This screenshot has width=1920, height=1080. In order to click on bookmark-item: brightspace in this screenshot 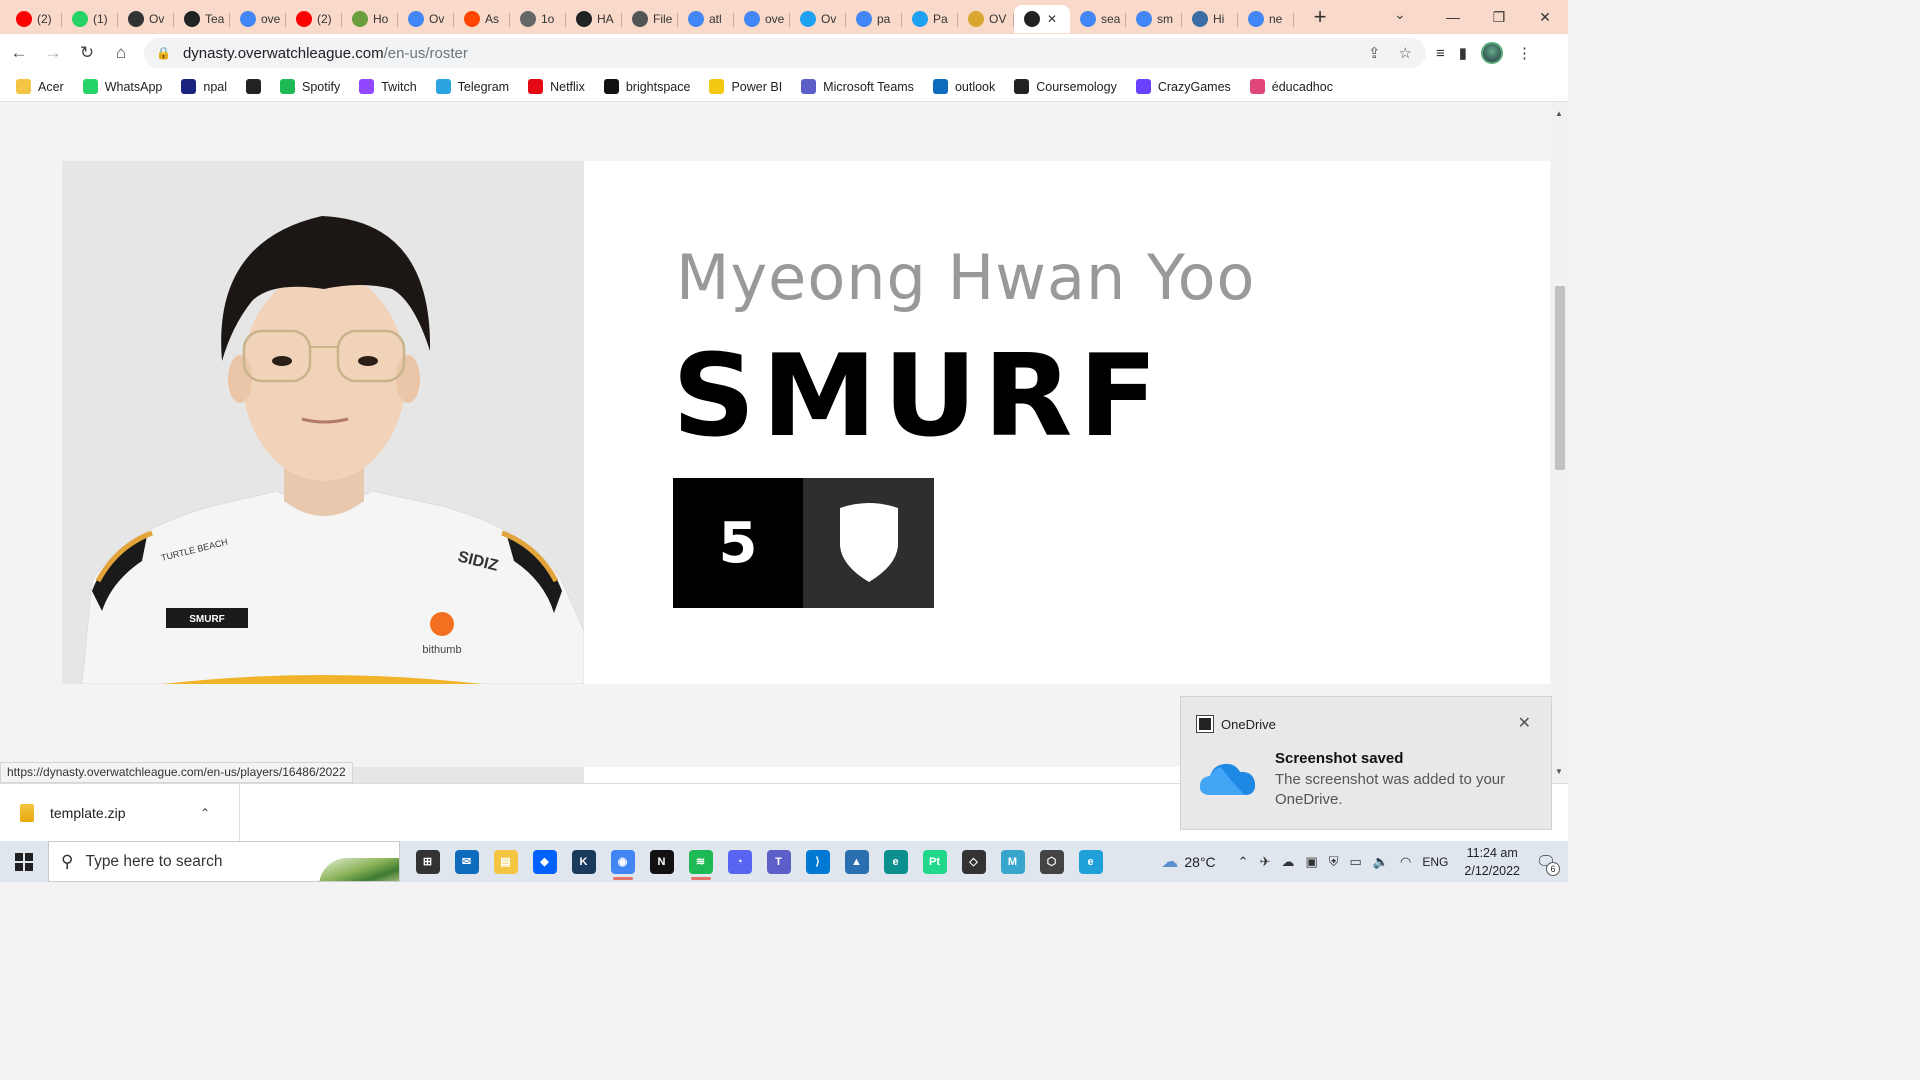, I will do `click(646, 86)`.